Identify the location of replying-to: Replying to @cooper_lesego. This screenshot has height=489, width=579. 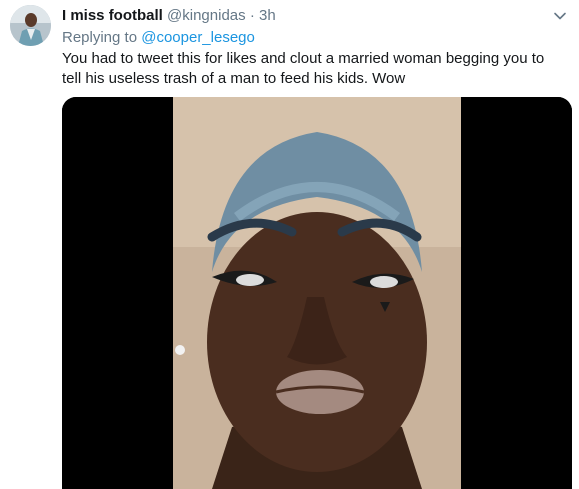
(158, 38).